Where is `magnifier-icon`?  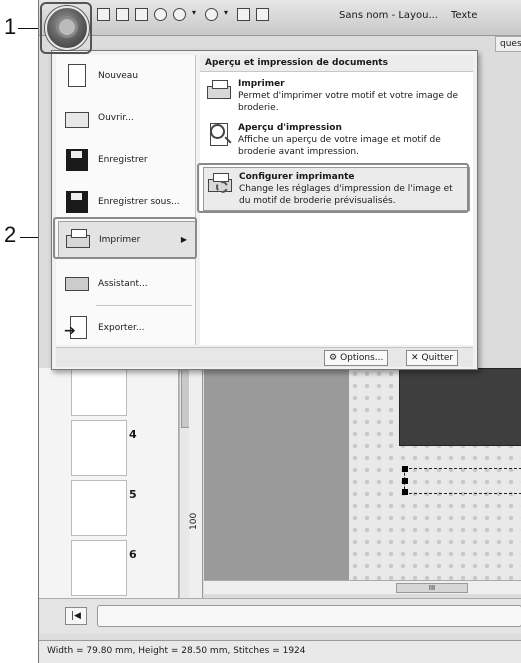 magnifier-icon is located at coordinates (219, 135).